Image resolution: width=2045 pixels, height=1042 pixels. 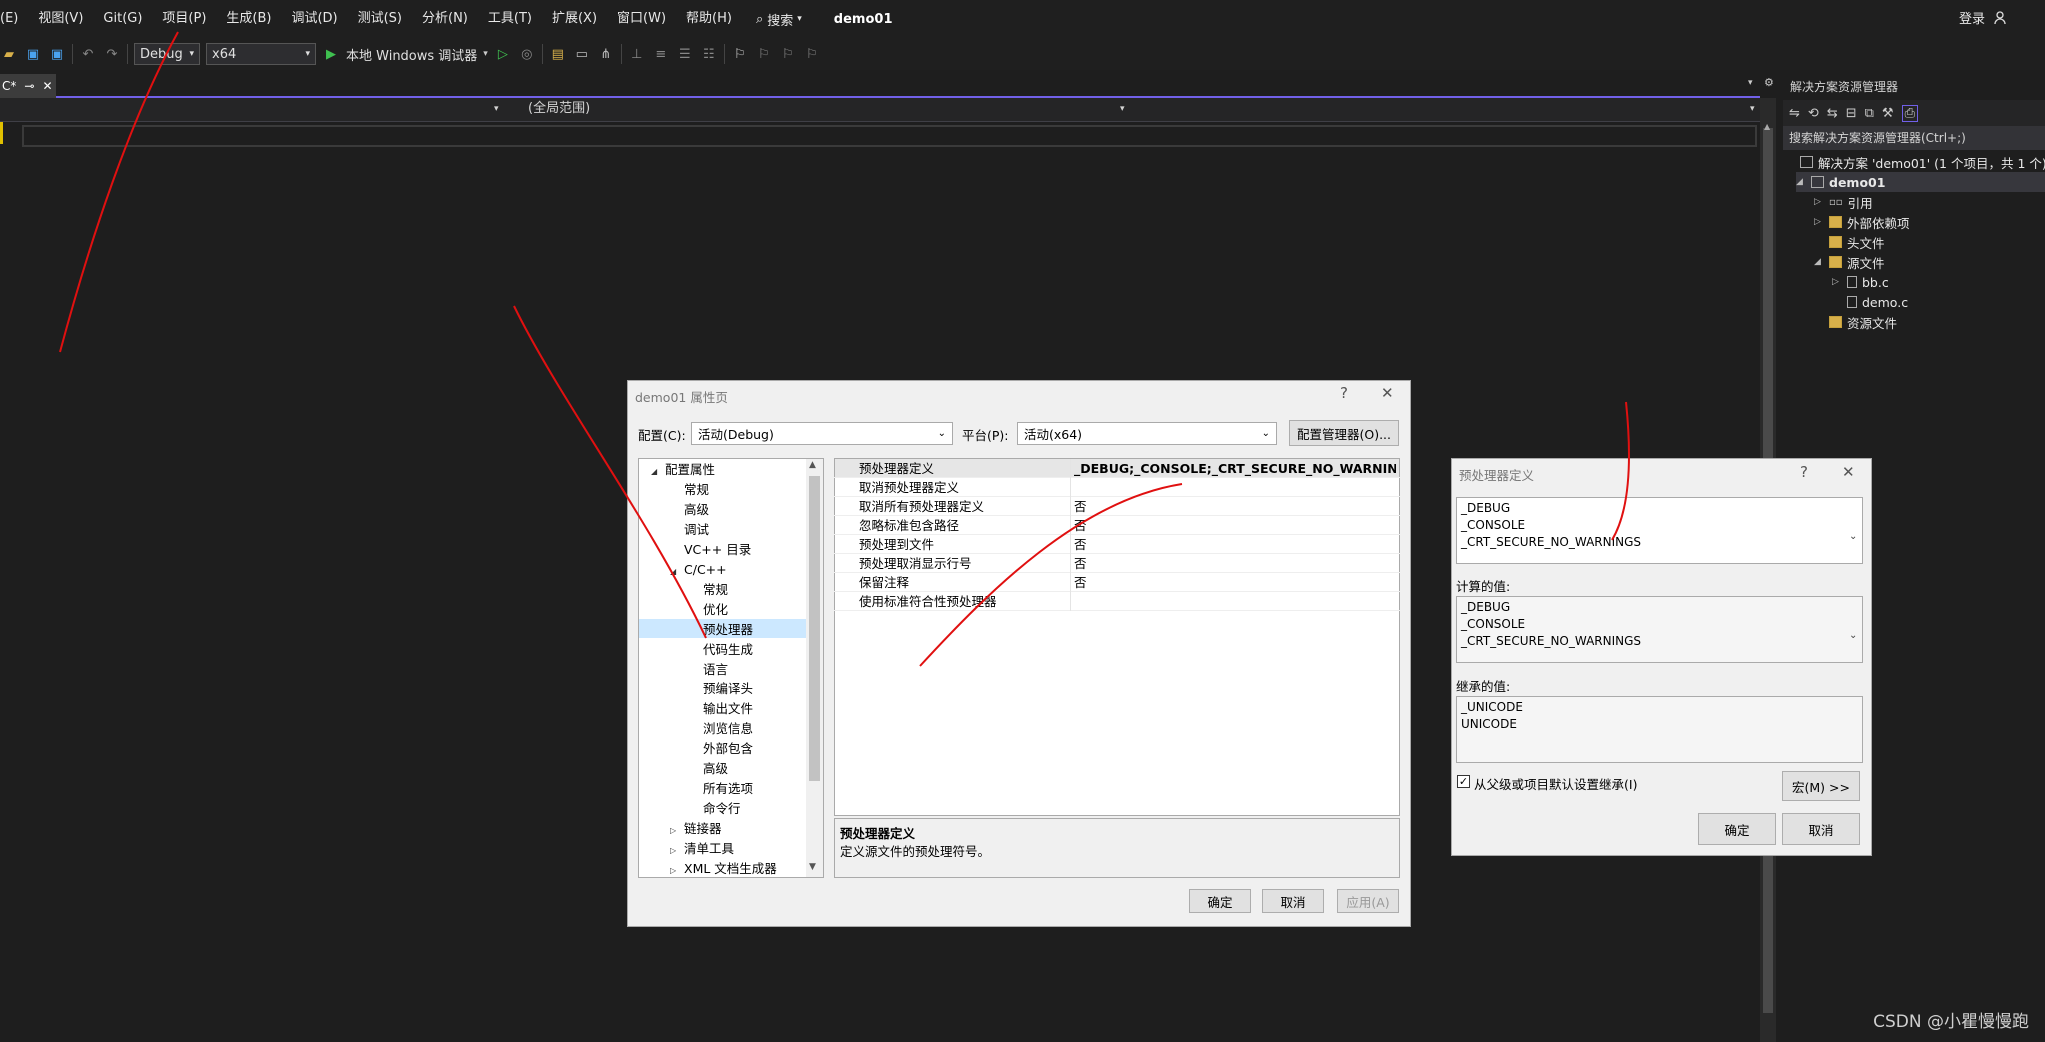 What do you see at coordinates (814, 628) in the screenshot?
I see `tree-scrollbar-thumb` at bounding box center [814, 628].